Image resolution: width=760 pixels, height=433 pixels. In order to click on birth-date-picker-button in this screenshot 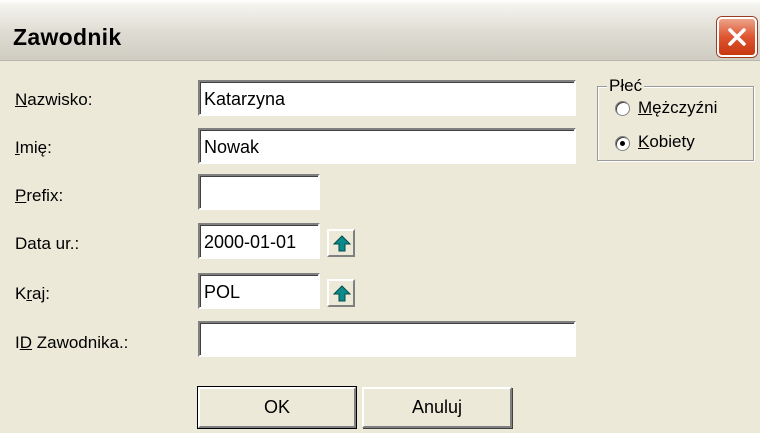, I will do `click(341, 243)`.